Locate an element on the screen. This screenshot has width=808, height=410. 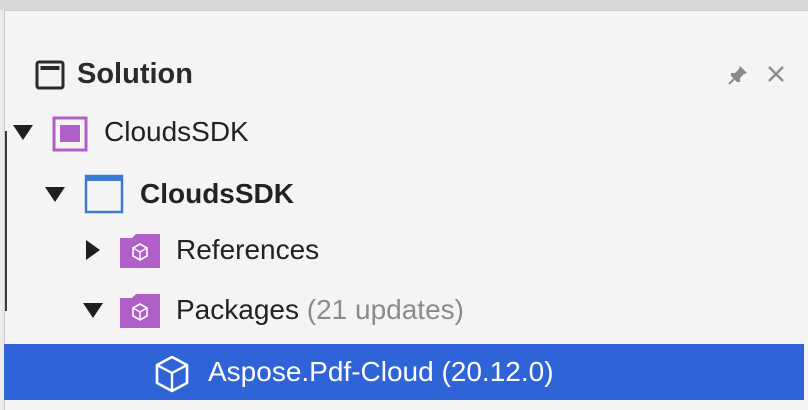
tree-item-label: References is located at coordinates (248, 249).